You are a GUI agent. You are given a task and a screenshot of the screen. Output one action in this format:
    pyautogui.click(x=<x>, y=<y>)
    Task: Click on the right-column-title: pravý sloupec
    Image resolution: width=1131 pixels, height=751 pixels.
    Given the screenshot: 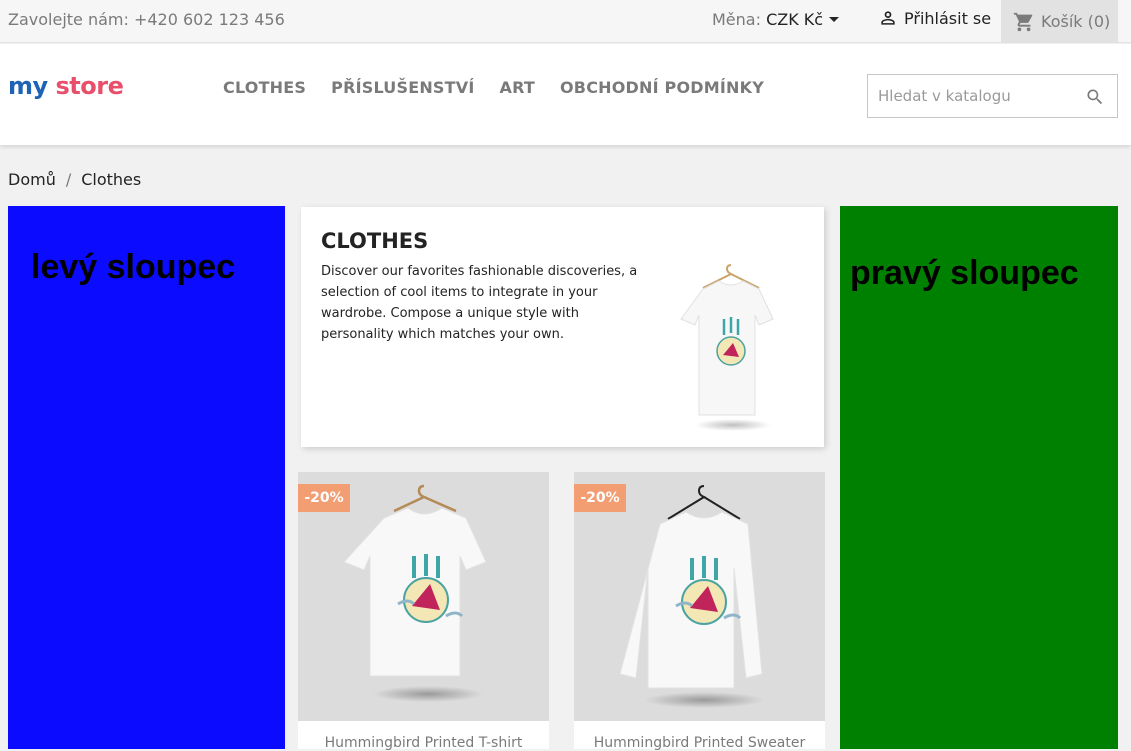 What is the action you would take?
    pyautogui.click(x=964, y=273)
    